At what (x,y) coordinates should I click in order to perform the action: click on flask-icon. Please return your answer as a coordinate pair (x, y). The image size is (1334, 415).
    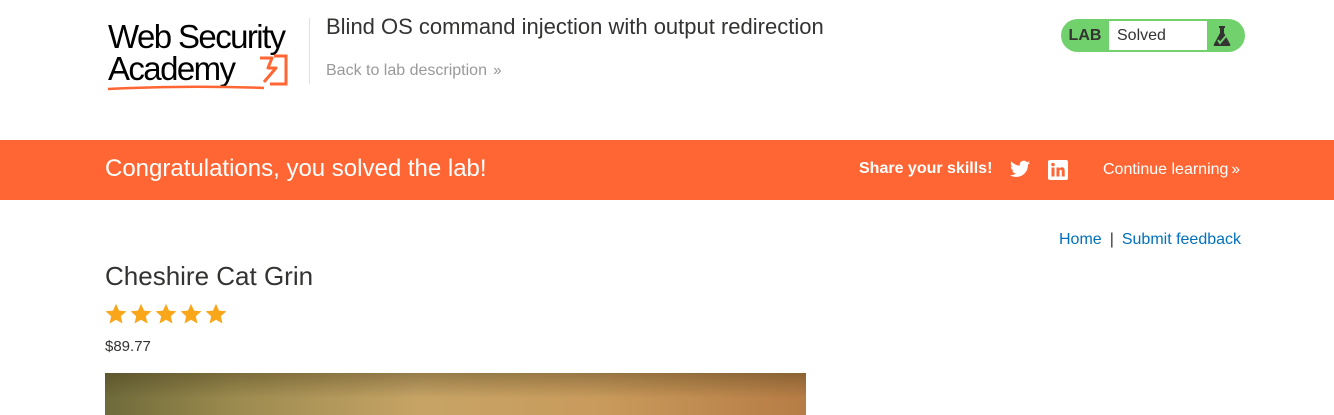
    Looking at the image, I should click on (1222, 36).